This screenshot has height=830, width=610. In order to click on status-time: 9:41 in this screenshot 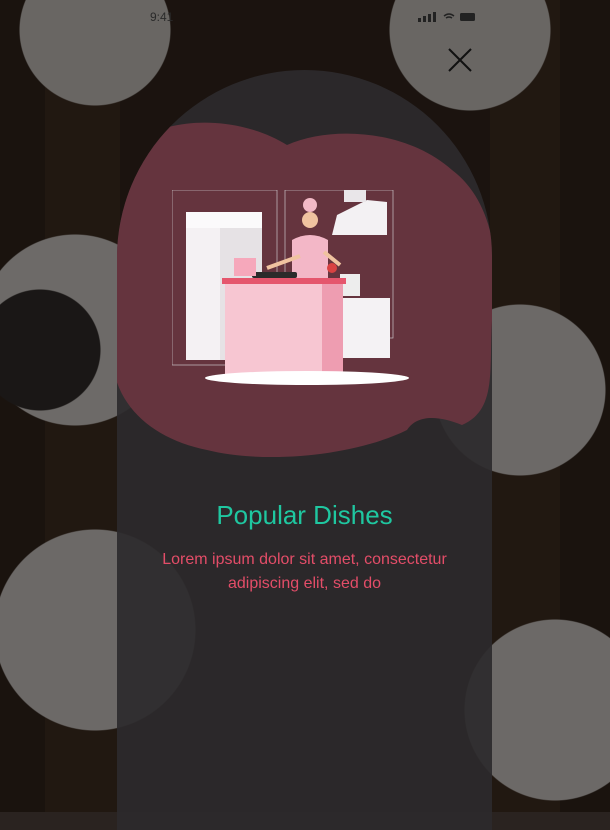, I will do `click(162, 17)`.